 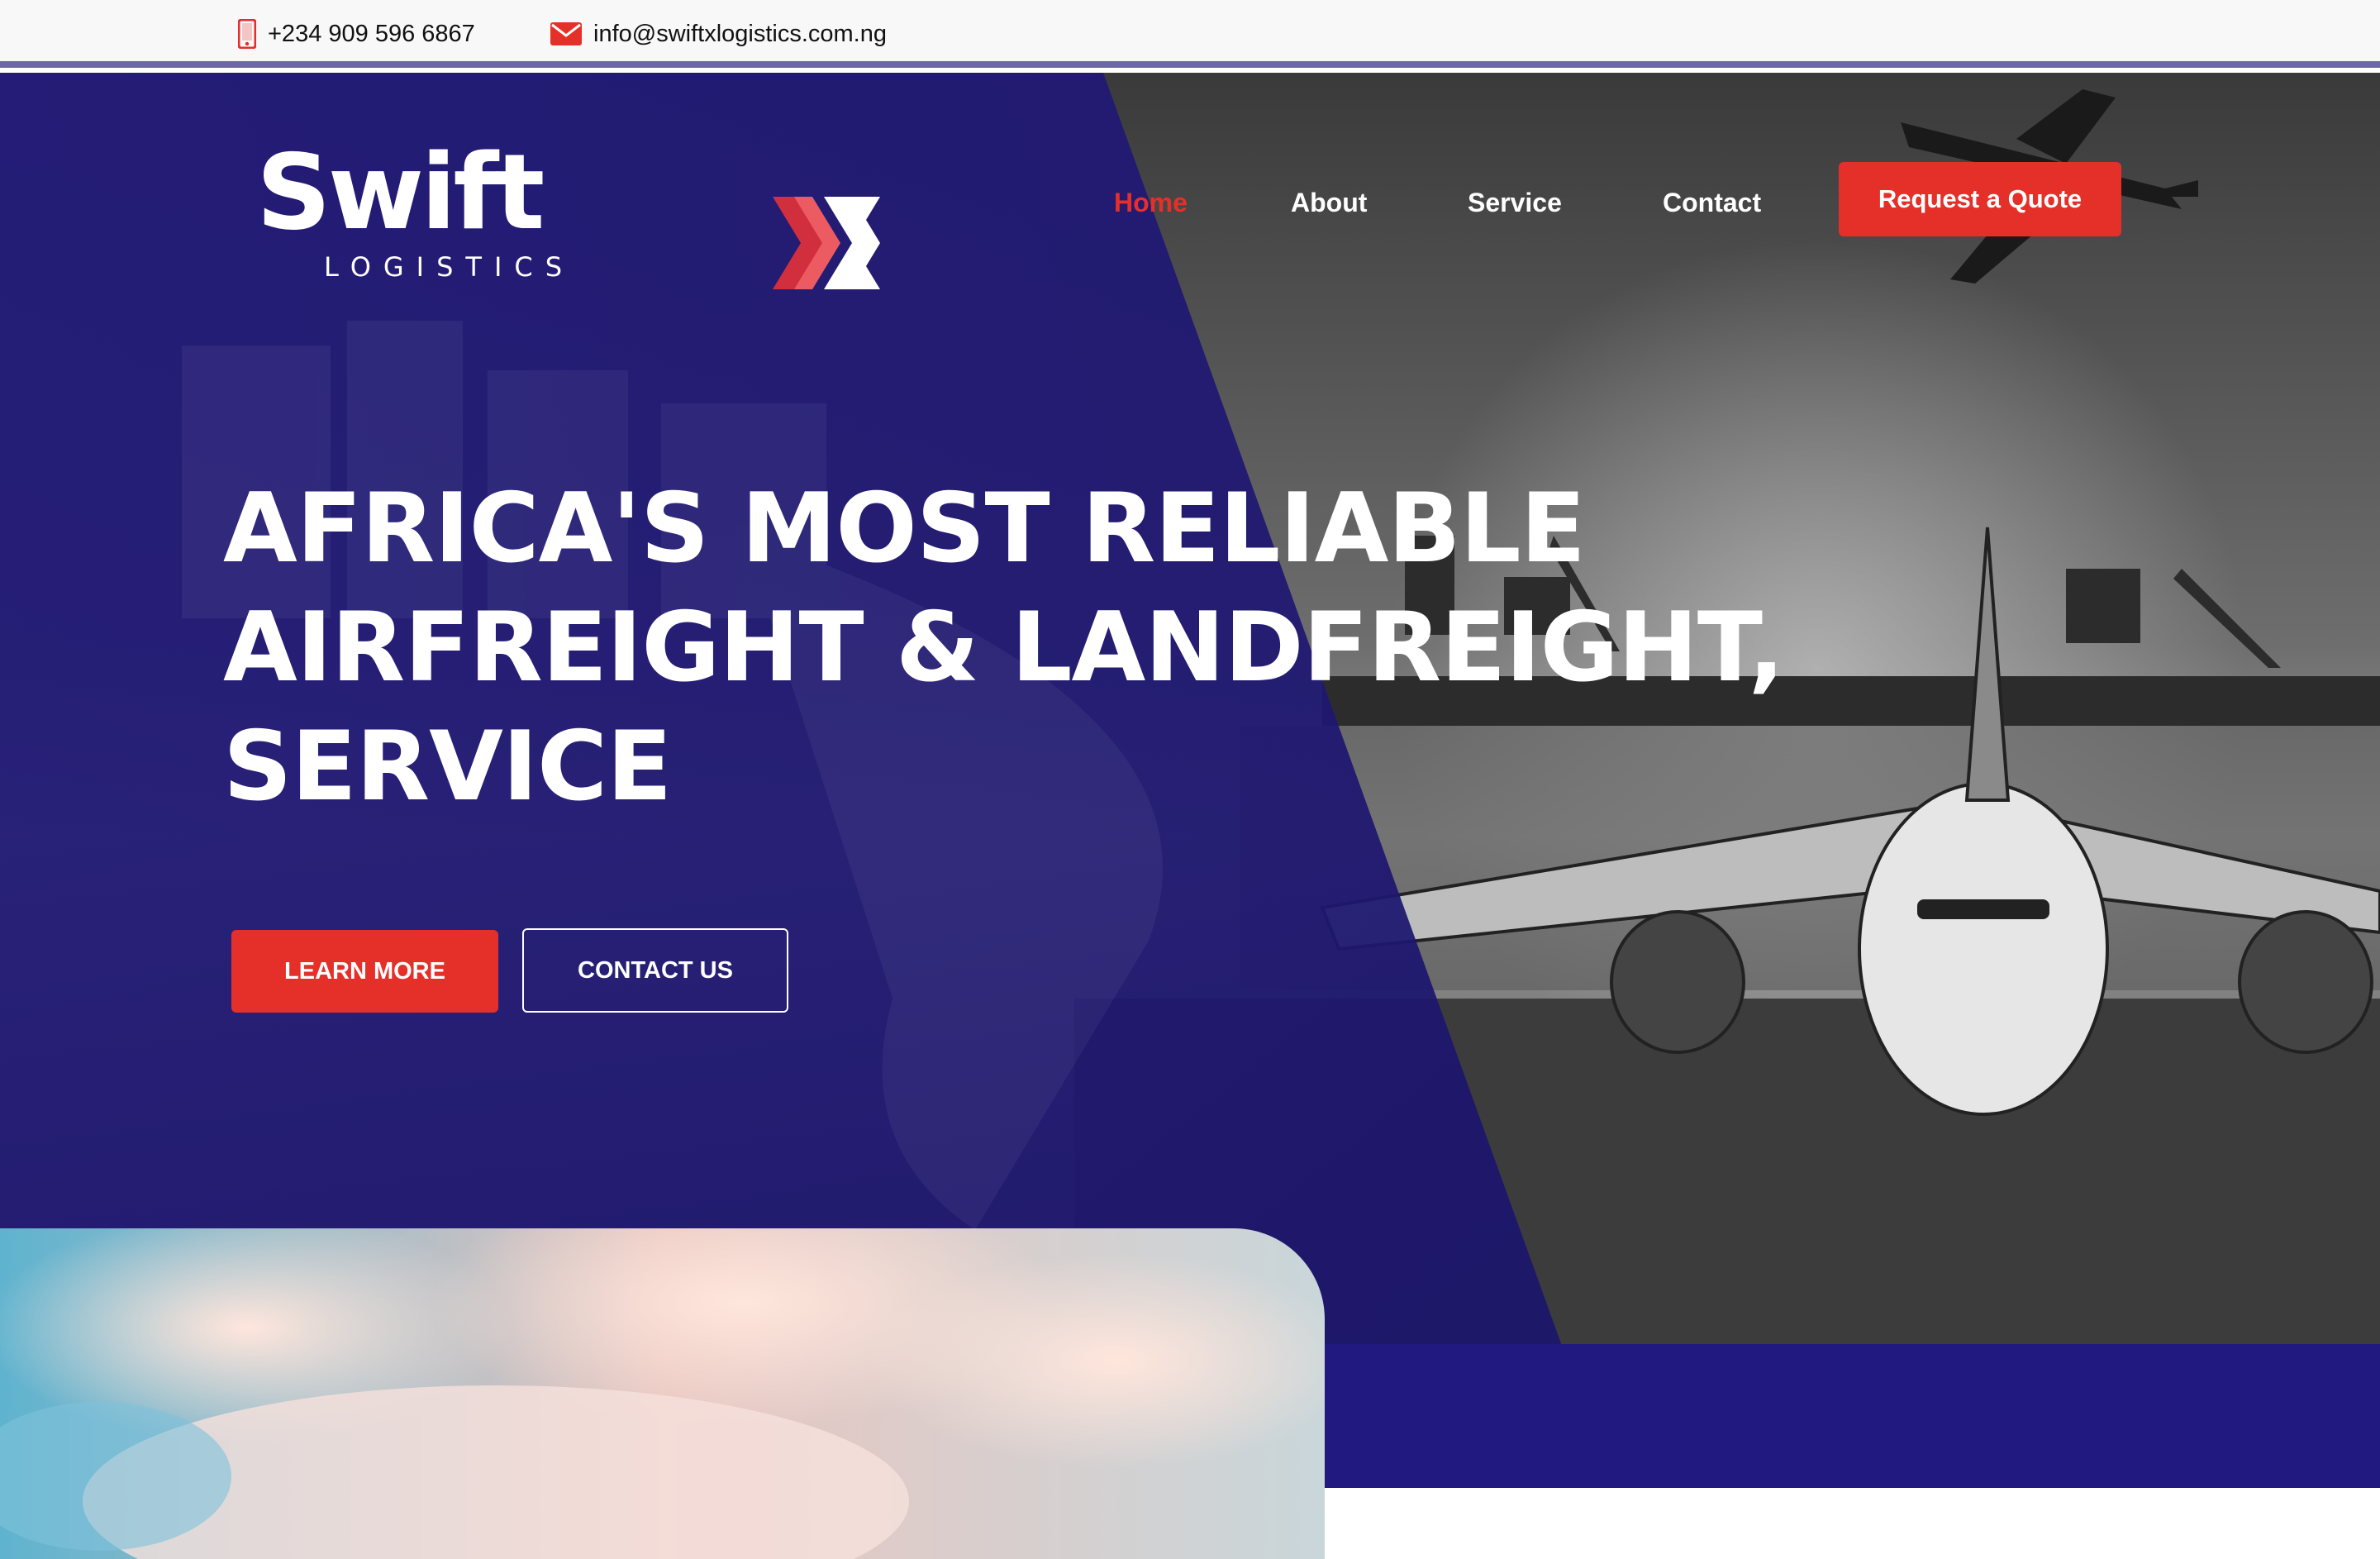 I want to click on request-quote-button: Request a Quote, so click(x=1980, y=199).